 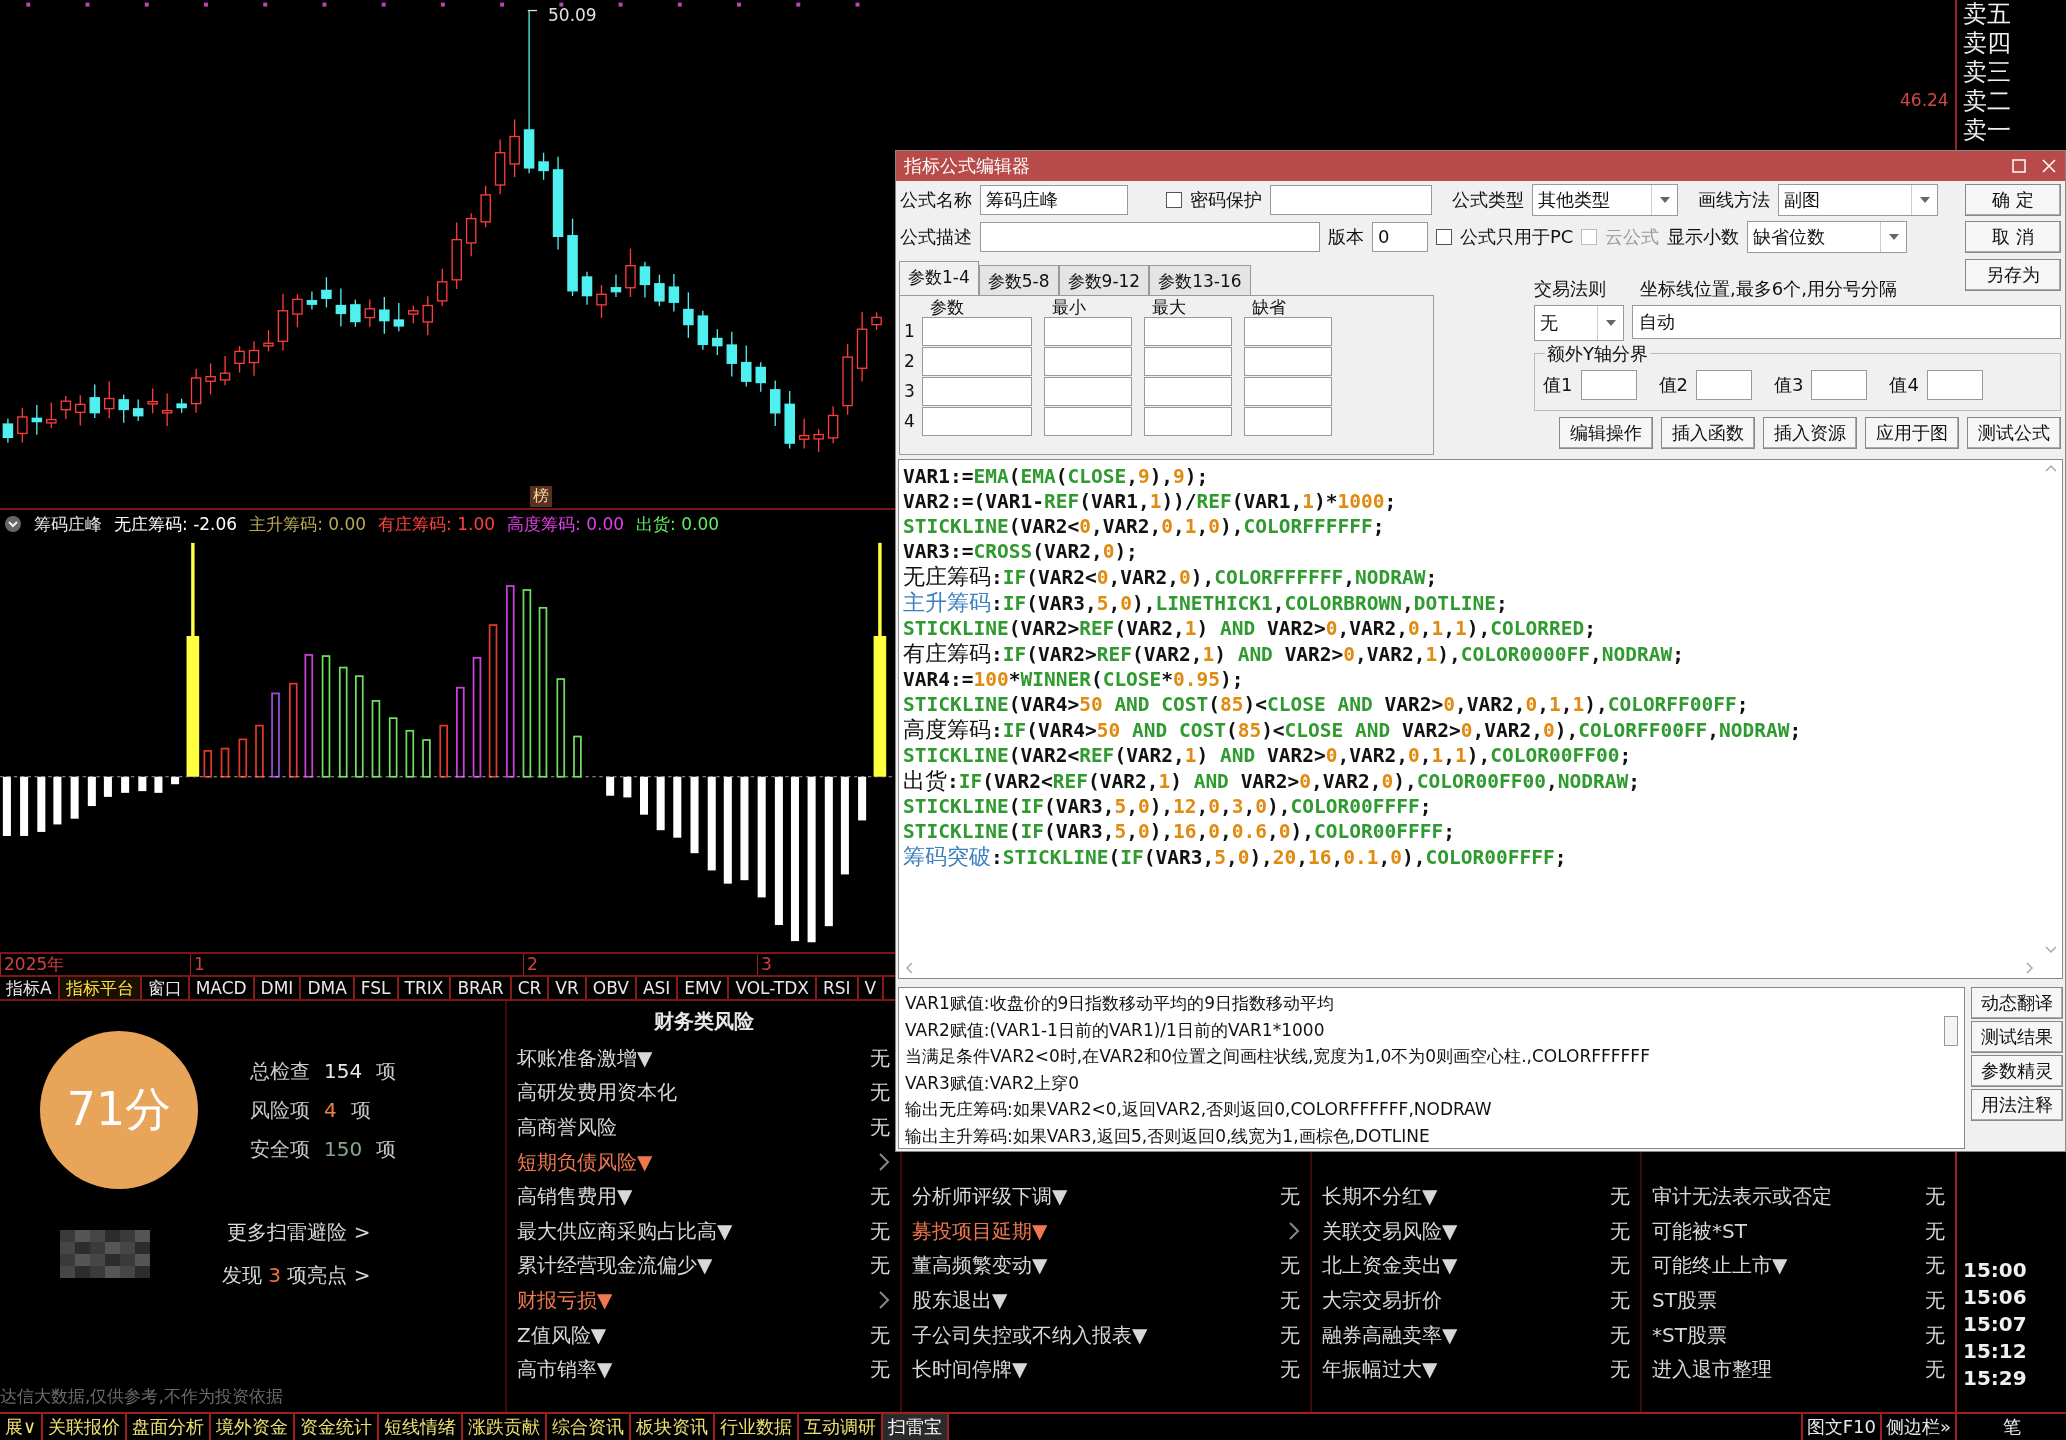 What do you see at coordinates (2013, 275) in the screenshot?
I see `save-as-button: 另存为` at bounding box center [2013, 275].